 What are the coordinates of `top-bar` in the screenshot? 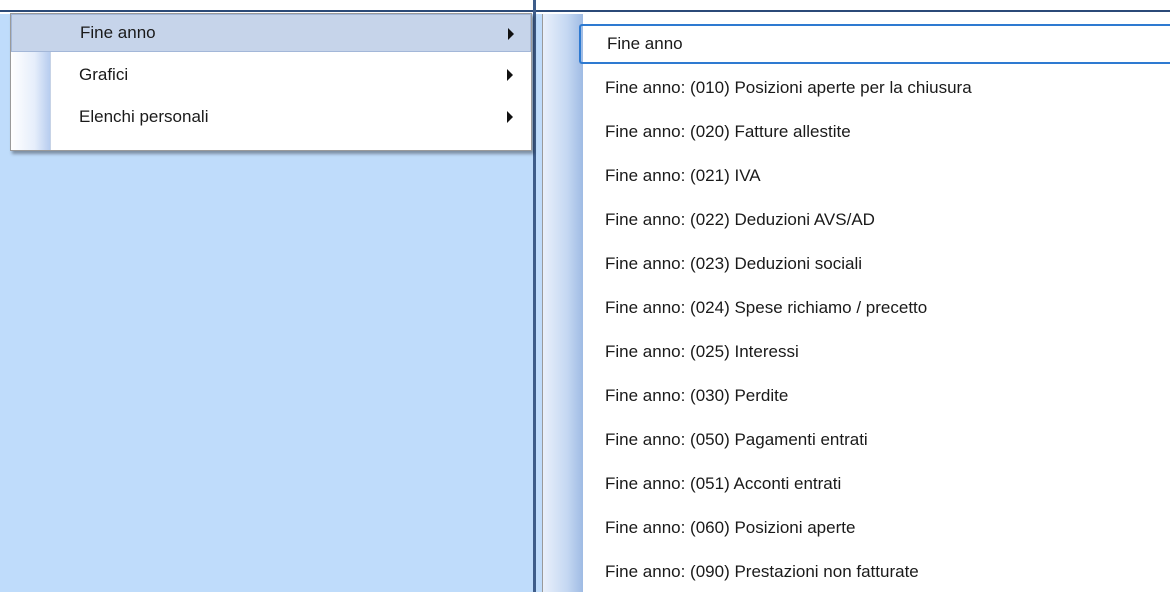 It's located at (585, 7).